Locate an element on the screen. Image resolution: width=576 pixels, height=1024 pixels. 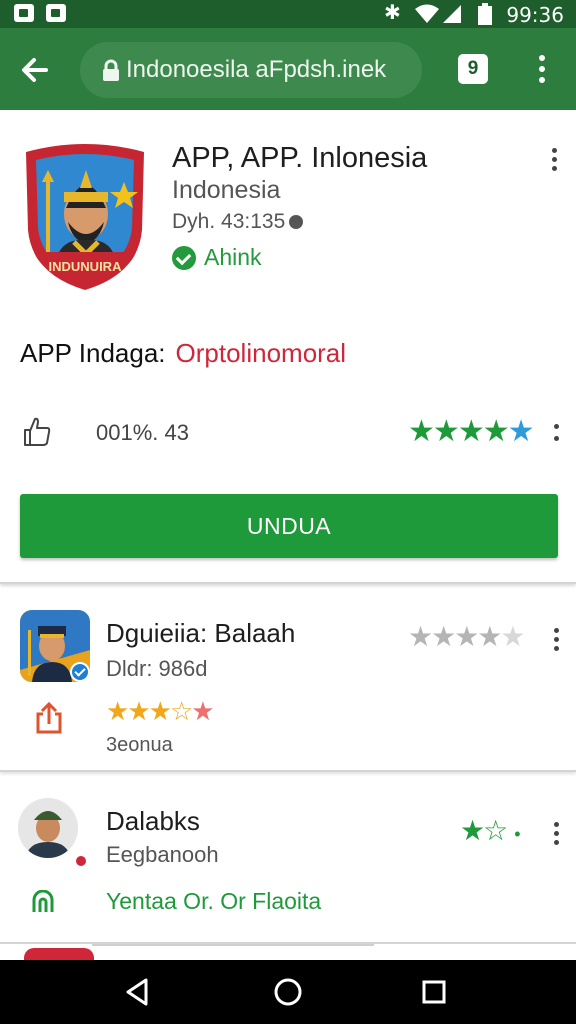
list-item-caption: 3eonua is located at coordinates (139, 745).